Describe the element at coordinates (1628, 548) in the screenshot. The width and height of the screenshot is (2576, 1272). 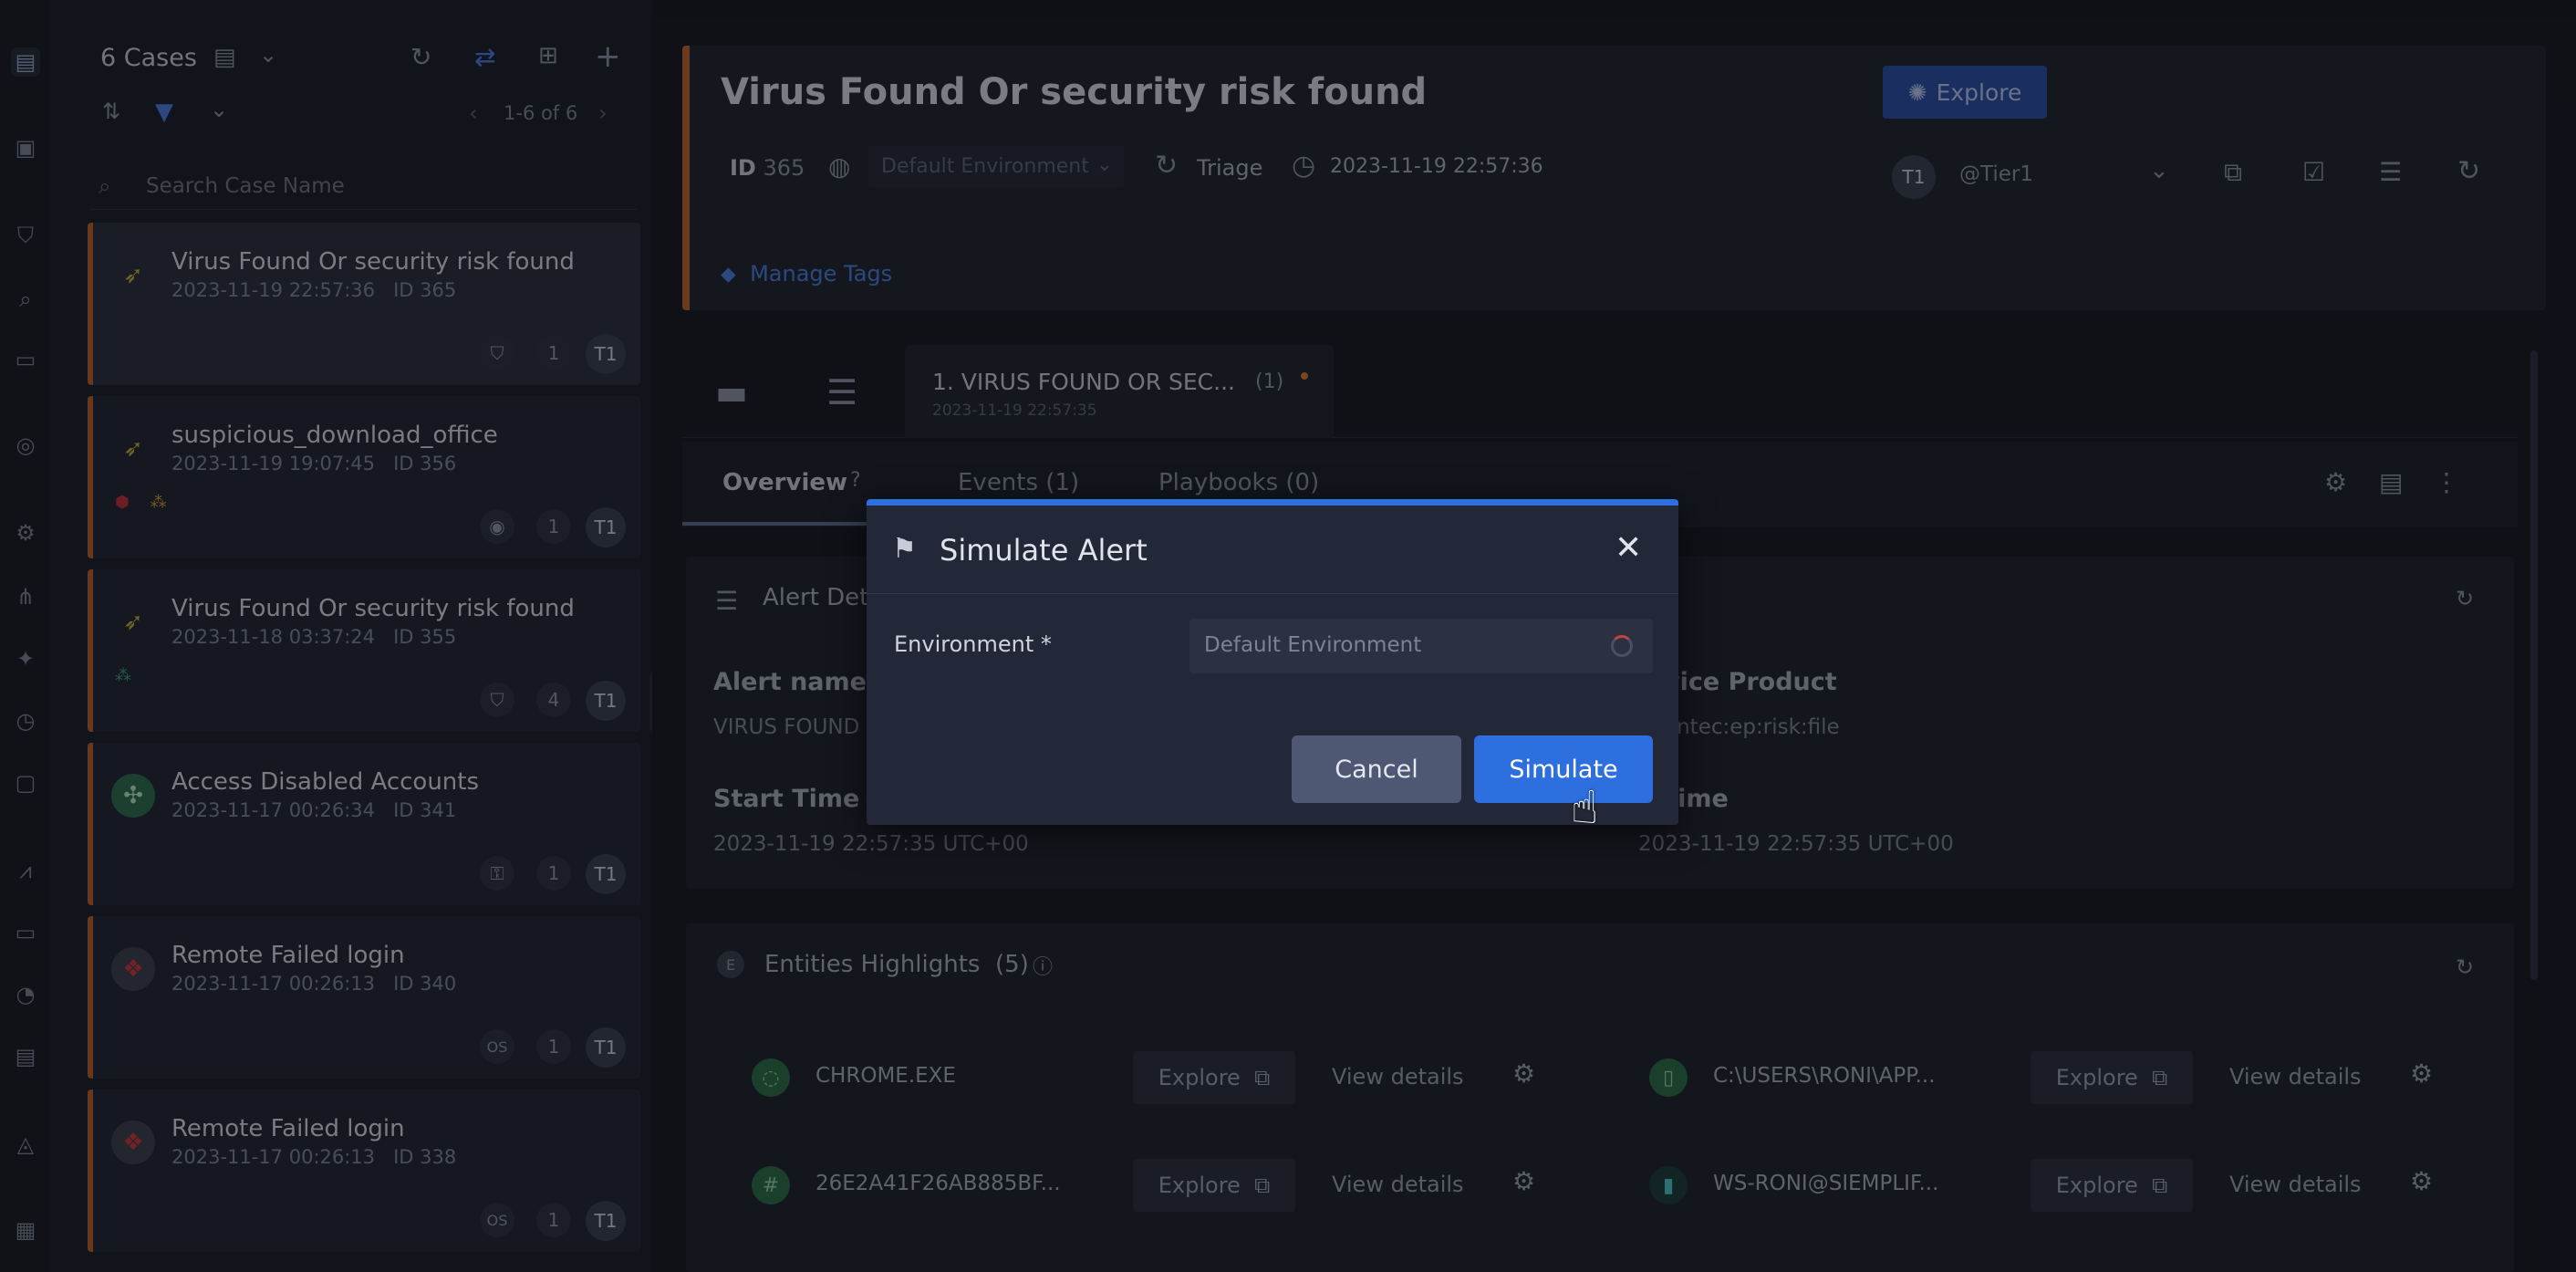
I see `close-icon: ✕` at that location.